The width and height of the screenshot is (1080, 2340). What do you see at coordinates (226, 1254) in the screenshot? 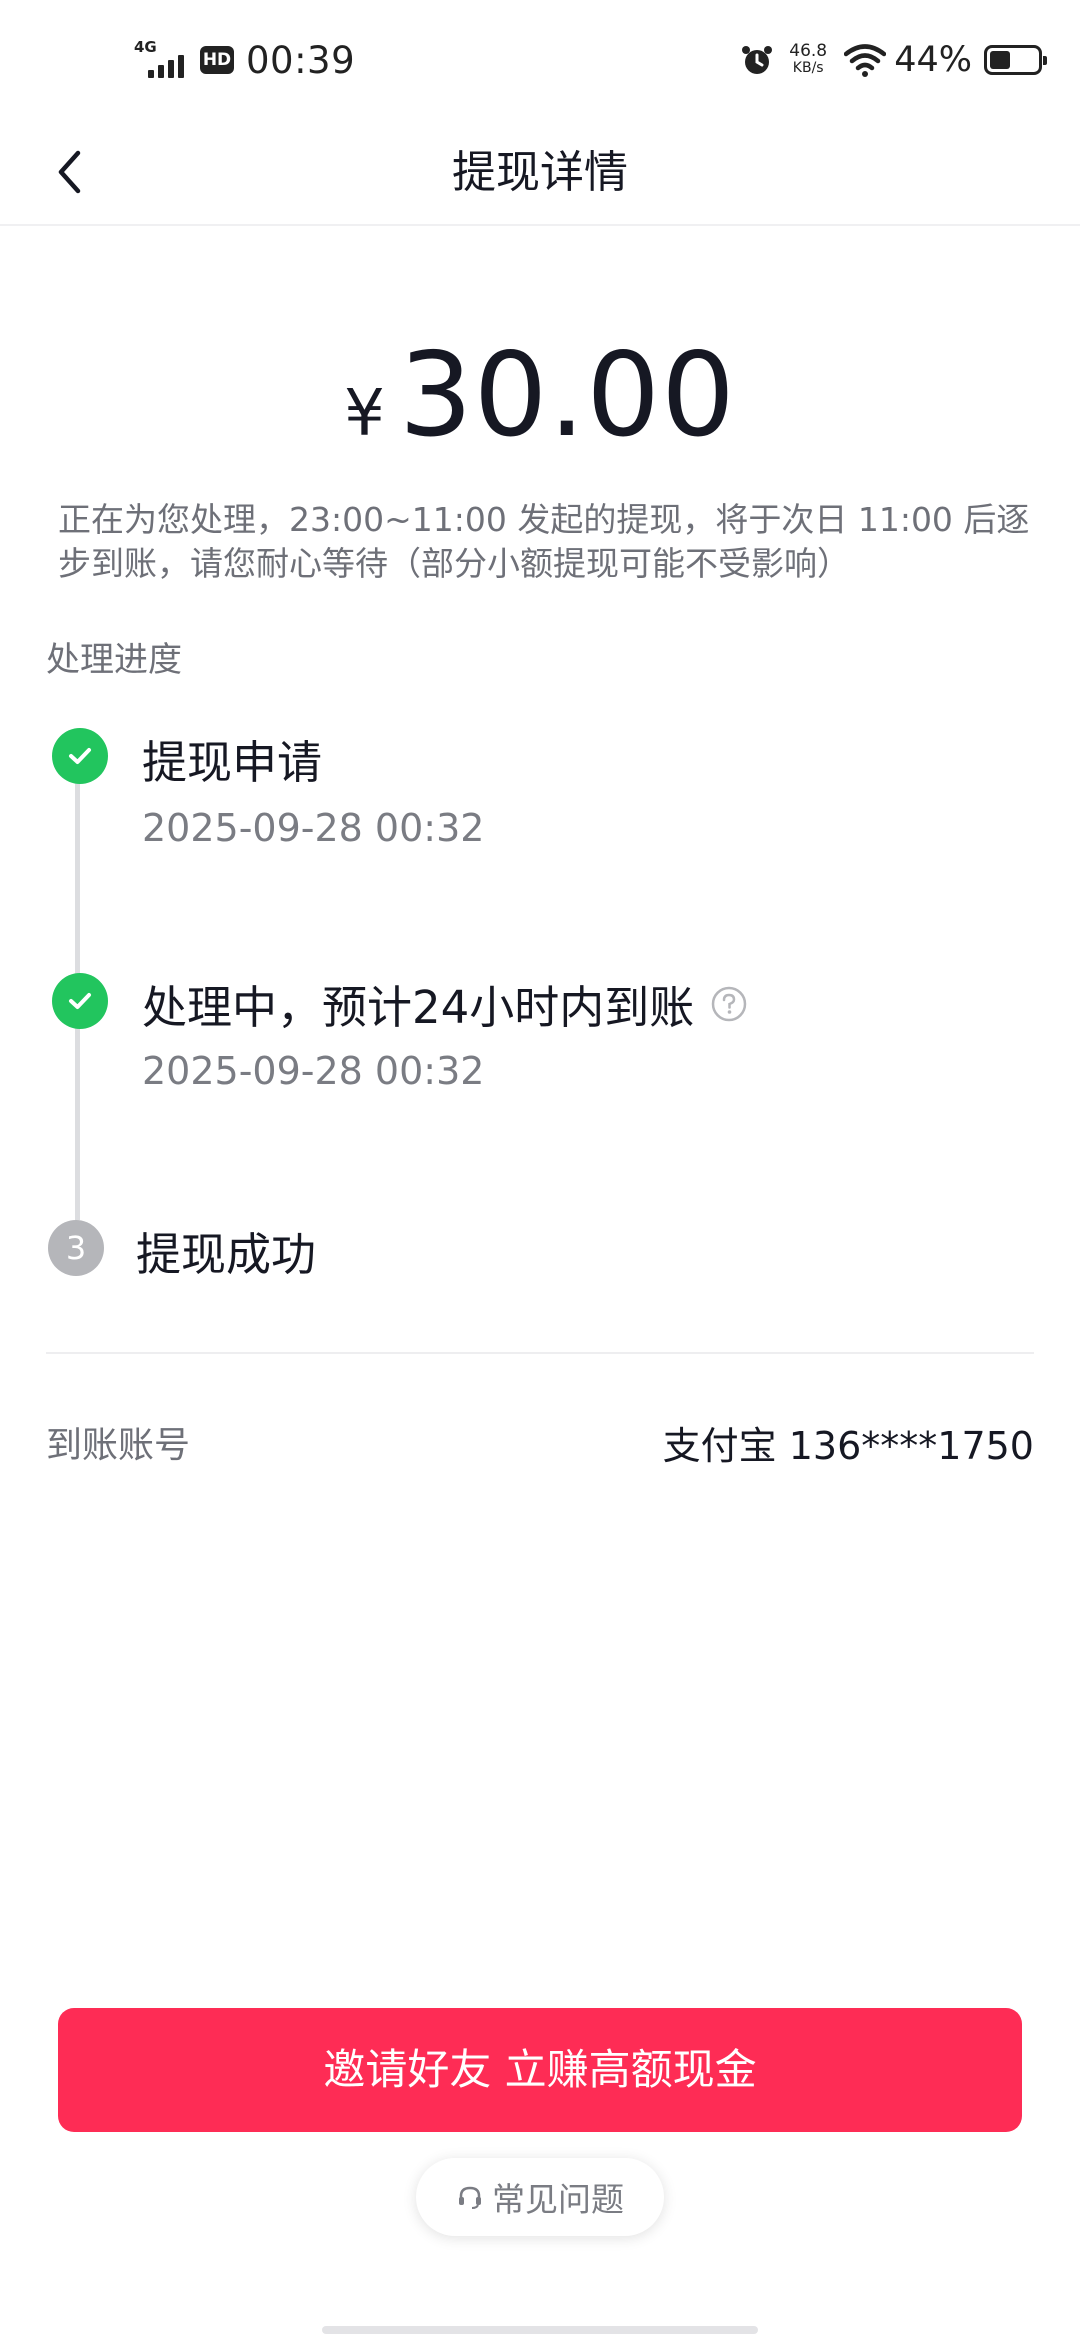
I see `step-title: 提现成功` at bounding box center [226, 1254].